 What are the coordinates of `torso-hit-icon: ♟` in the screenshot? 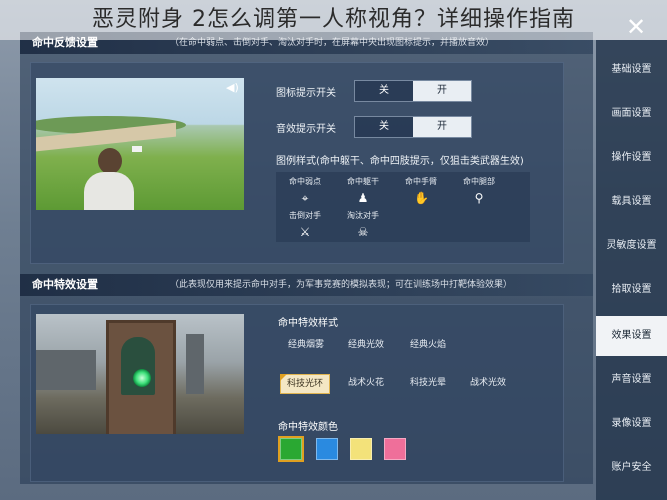 It's located at (363, 198).